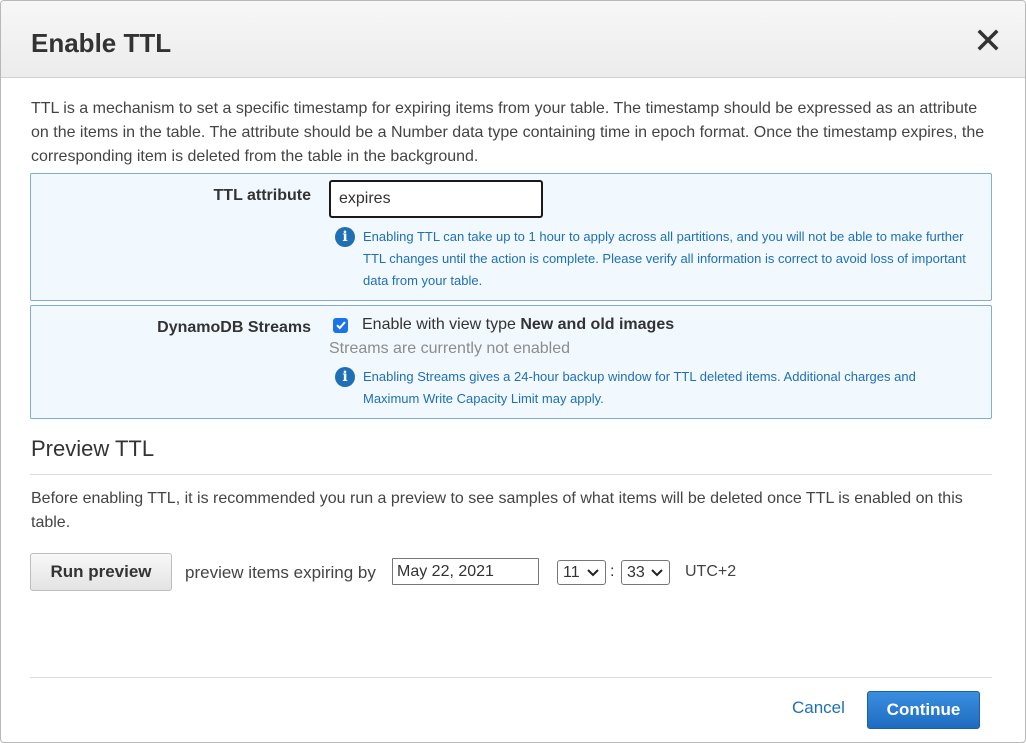 This screenshot has width=1026, height=743. What do you see at coordinates (436, 199) in the screenshot?
I see `ttl-attribute-input` at bounding box center [436, 199].